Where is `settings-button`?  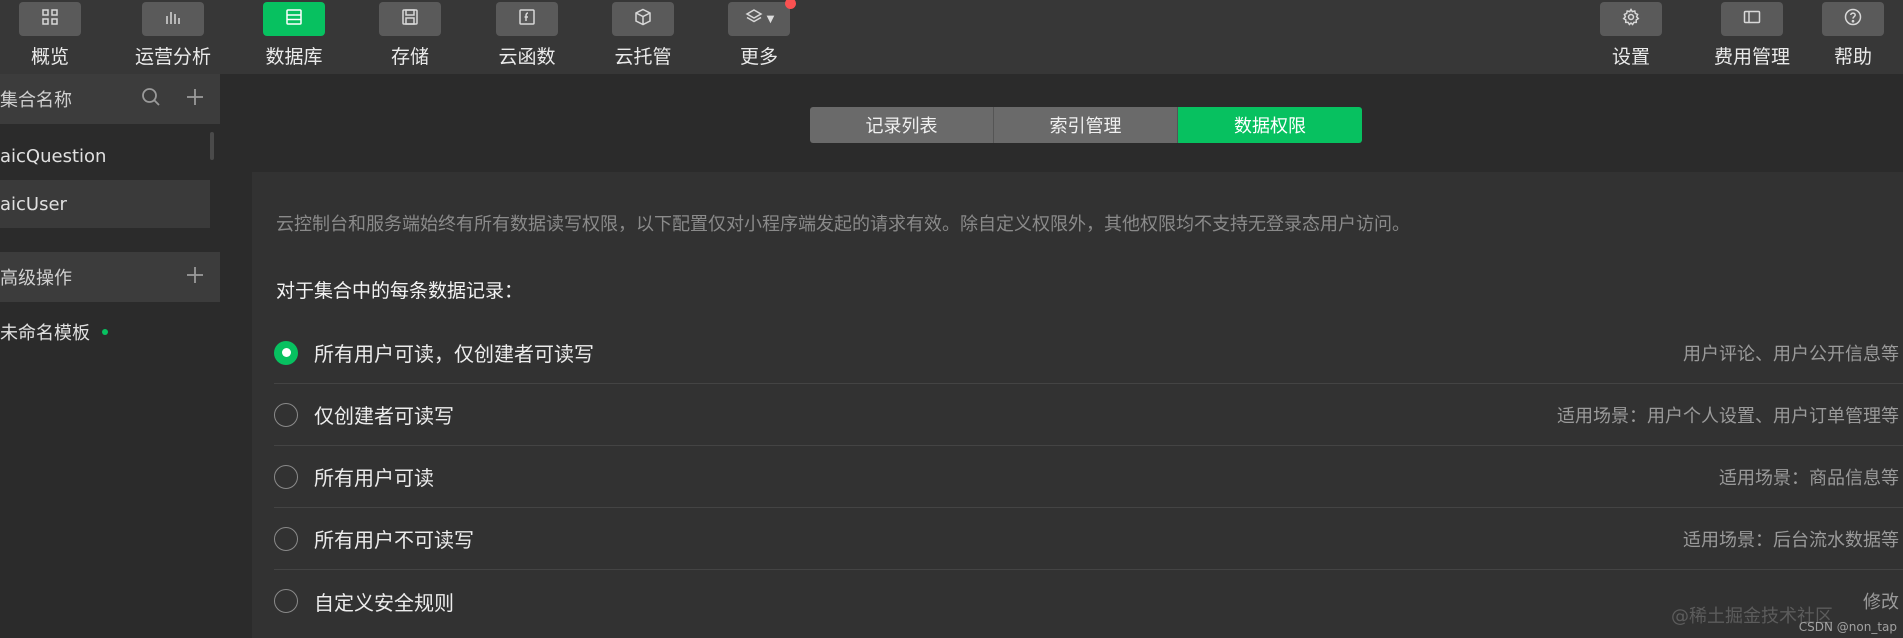 settings-button is located at coordinates (1631, 19).